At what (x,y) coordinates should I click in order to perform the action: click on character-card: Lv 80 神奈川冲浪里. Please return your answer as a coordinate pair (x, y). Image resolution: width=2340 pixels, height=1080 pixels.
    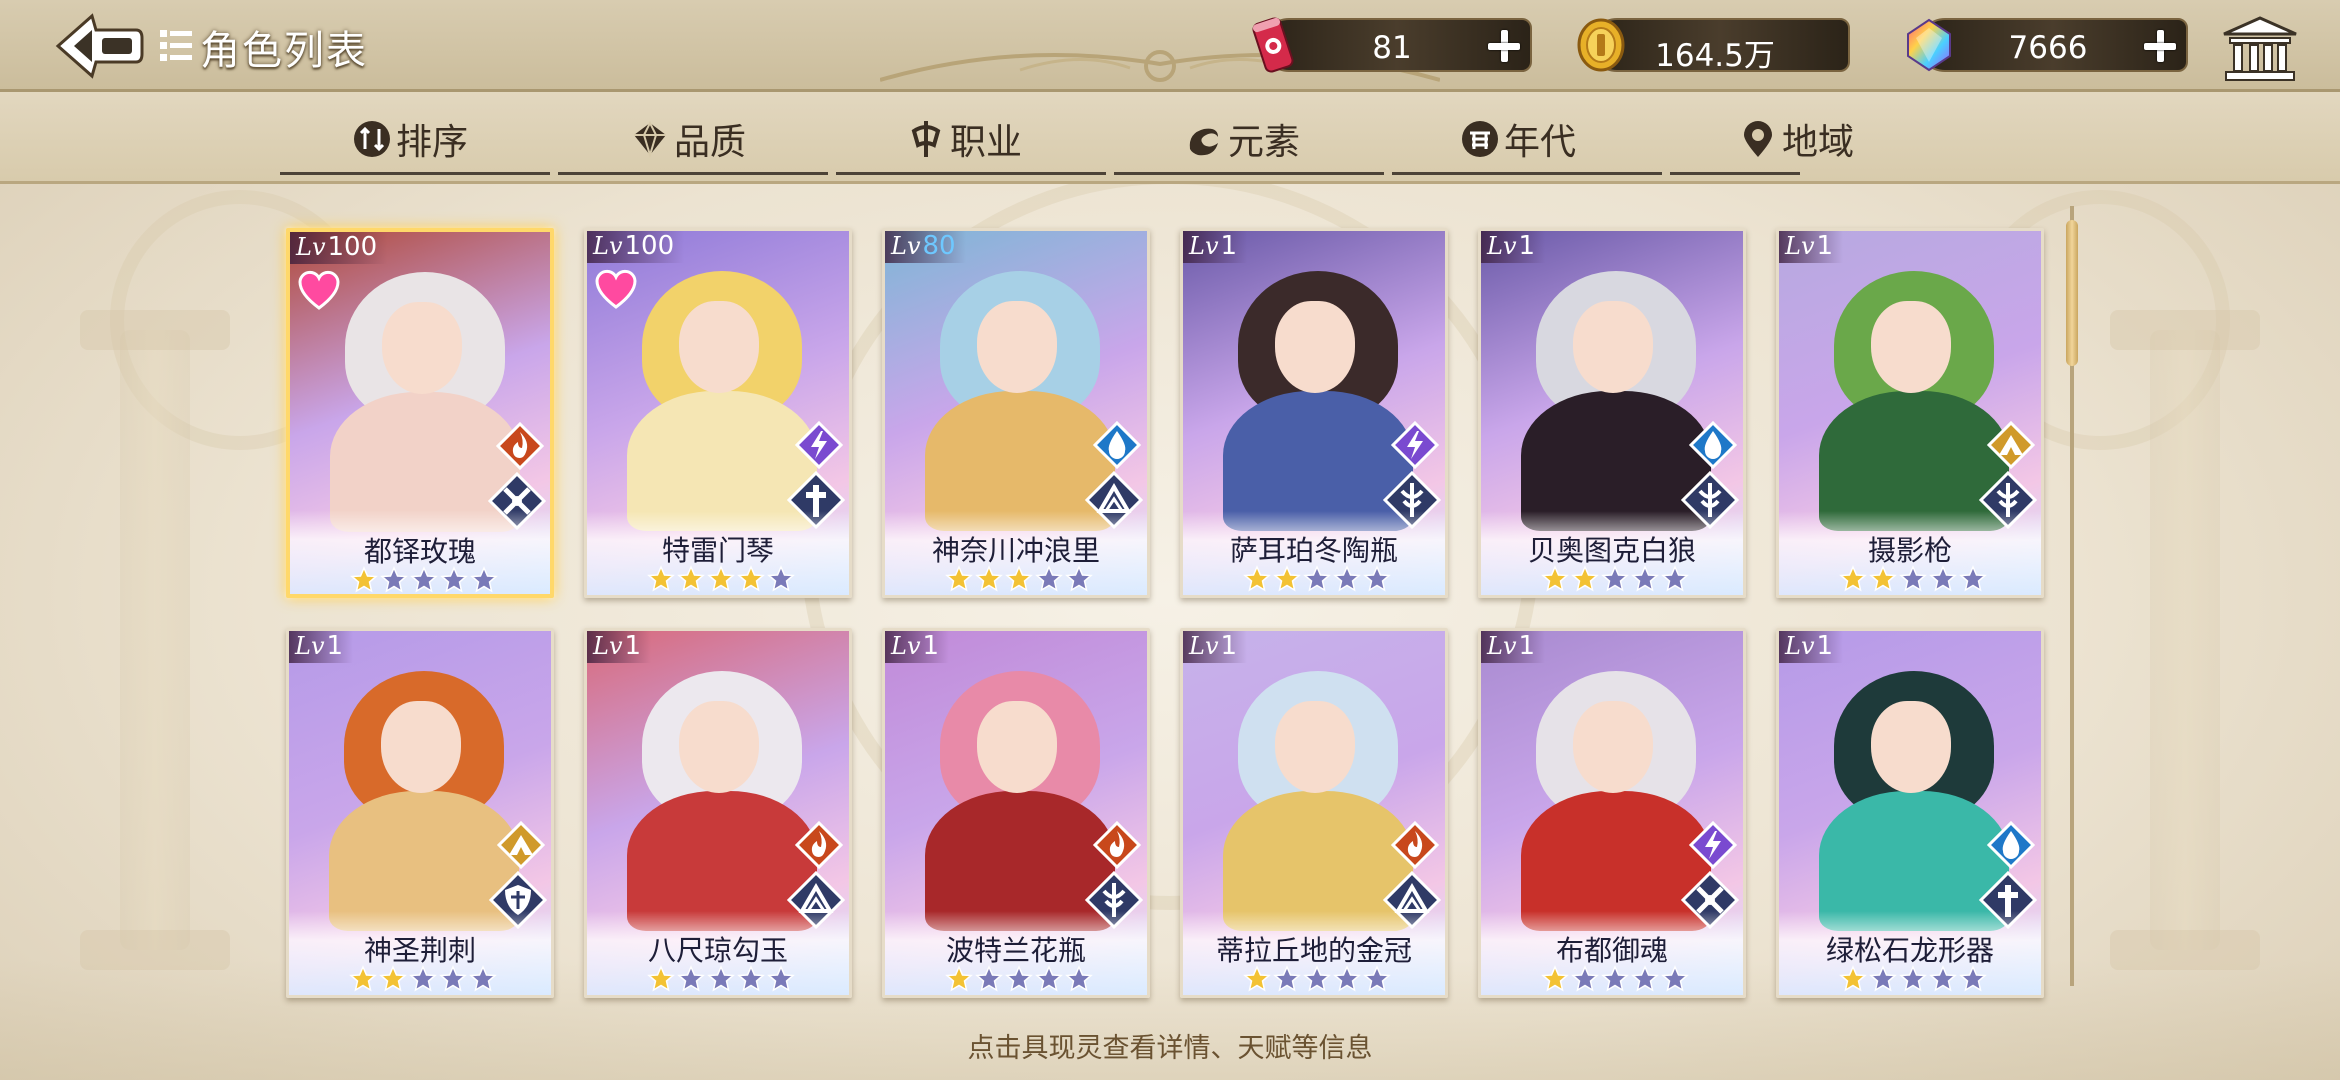
    Looking at the image, I should click on (1016, 413).